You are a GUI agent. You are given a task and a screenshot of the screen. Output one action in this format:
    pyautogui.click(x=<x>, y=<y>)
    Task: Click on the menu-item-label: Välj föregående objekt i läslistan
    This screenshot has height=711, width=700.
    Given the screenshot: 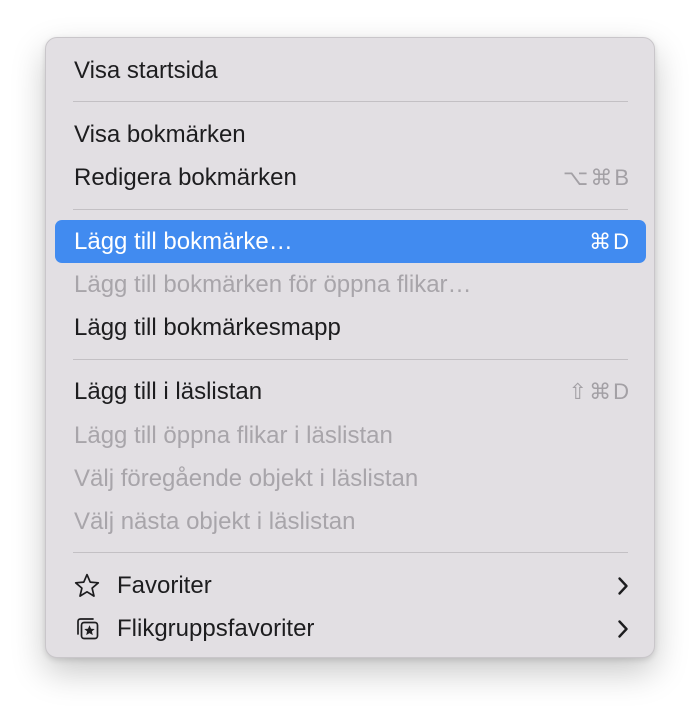 What is the action you would take?
    pyautogui.click(x=246, y=478)
    